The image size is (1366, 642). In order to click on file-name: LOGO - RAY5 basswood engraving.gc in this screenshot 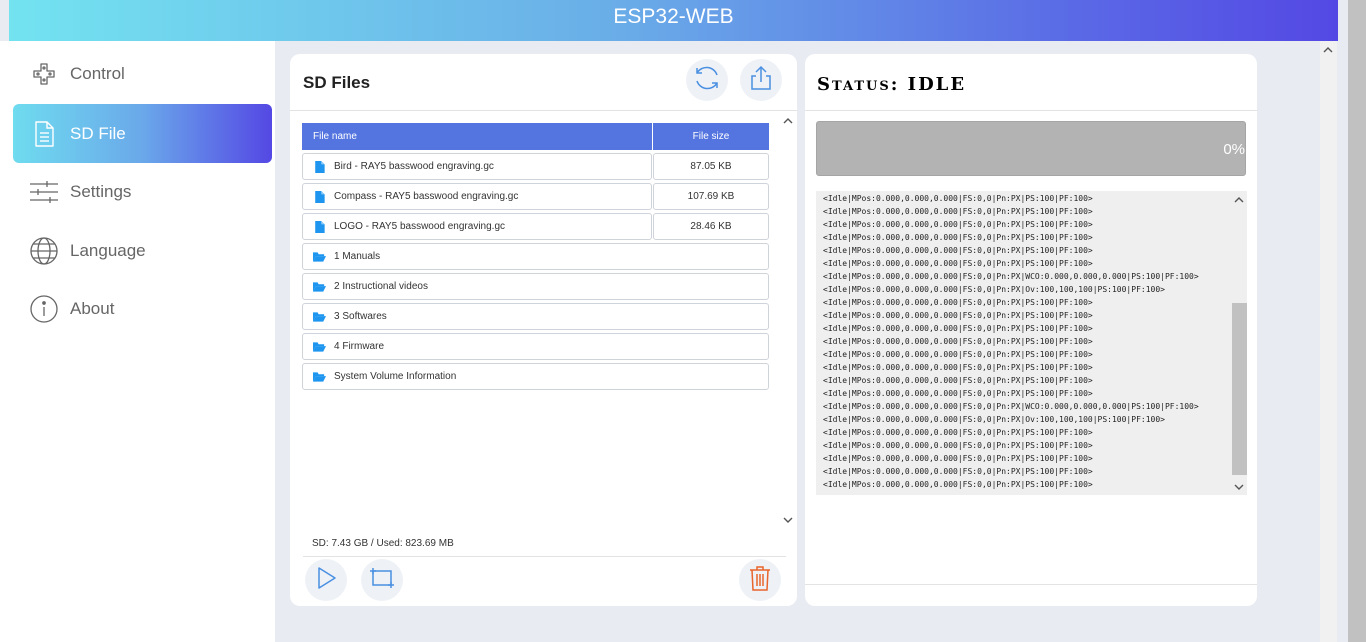, I will do `click(420, 226)`.